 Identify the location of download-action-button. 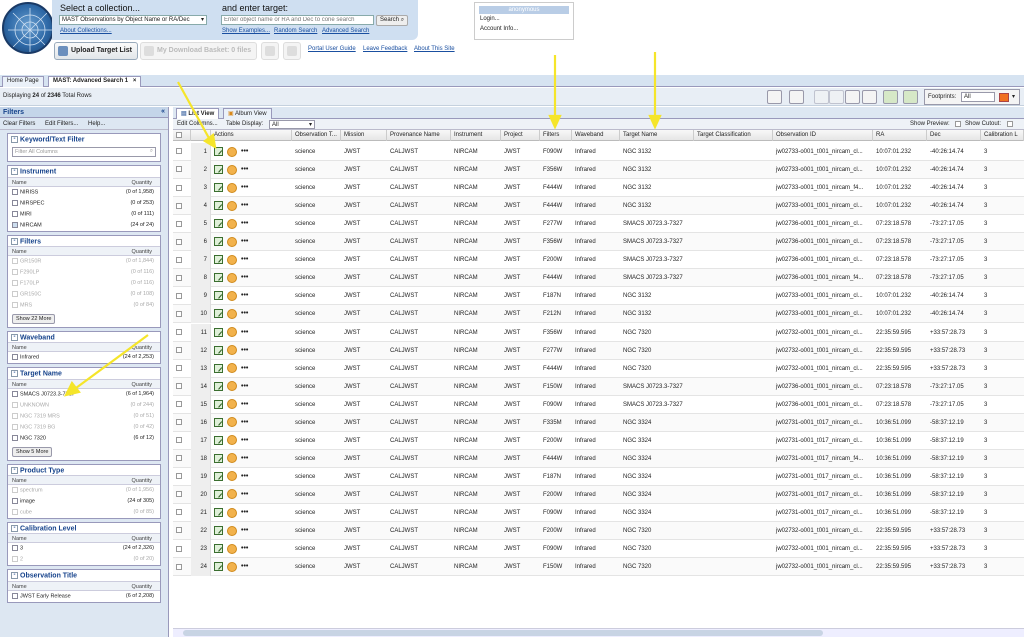
(292, 51).